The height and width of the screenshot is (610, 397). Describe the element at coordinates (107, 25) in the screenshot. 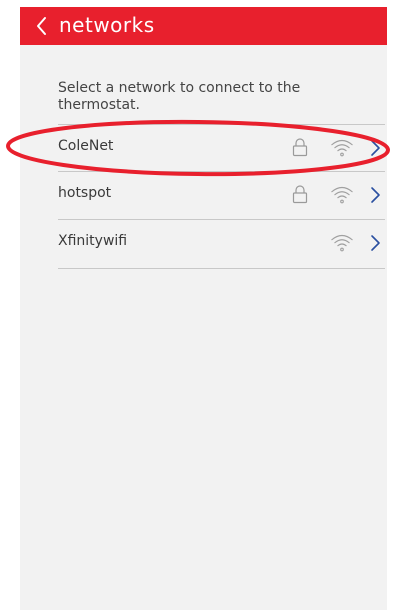

I see `page-title: networks` at that location.